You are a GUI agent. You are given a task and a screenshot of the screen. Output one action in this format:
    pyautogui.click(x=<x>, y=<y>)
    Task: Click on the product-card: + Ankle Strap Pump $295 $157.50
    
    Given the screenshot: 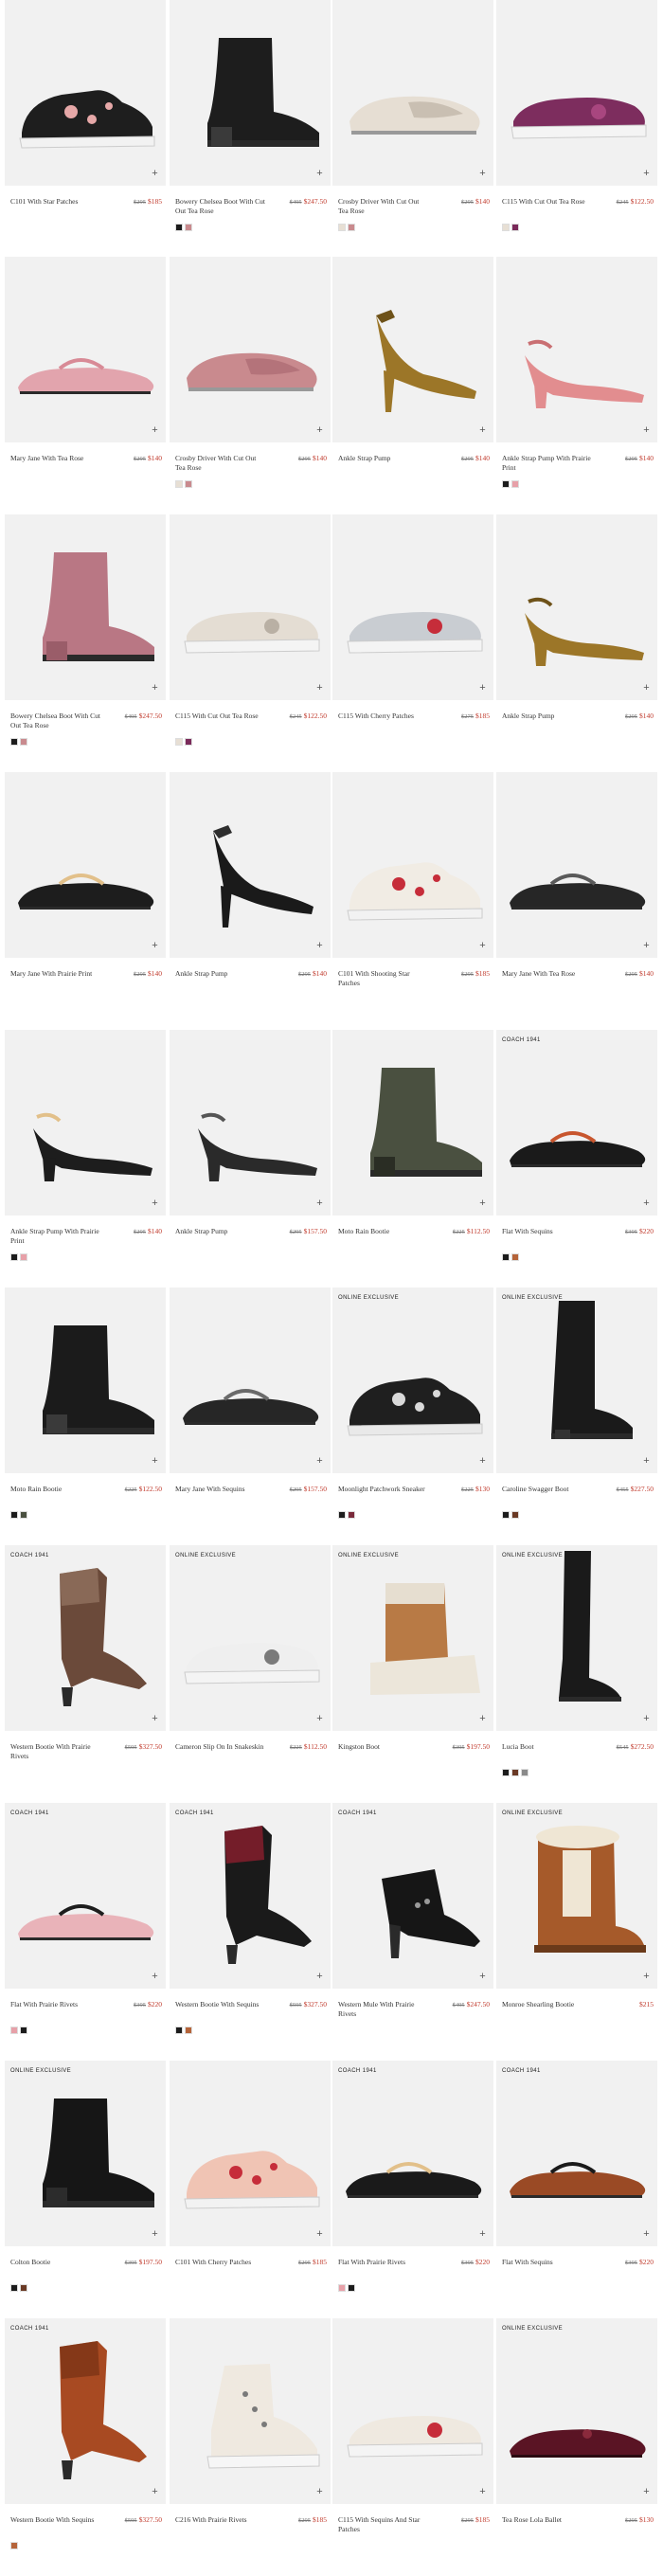 What is the action you would take?
    pyautogui.click(x=250, y=1159)
    